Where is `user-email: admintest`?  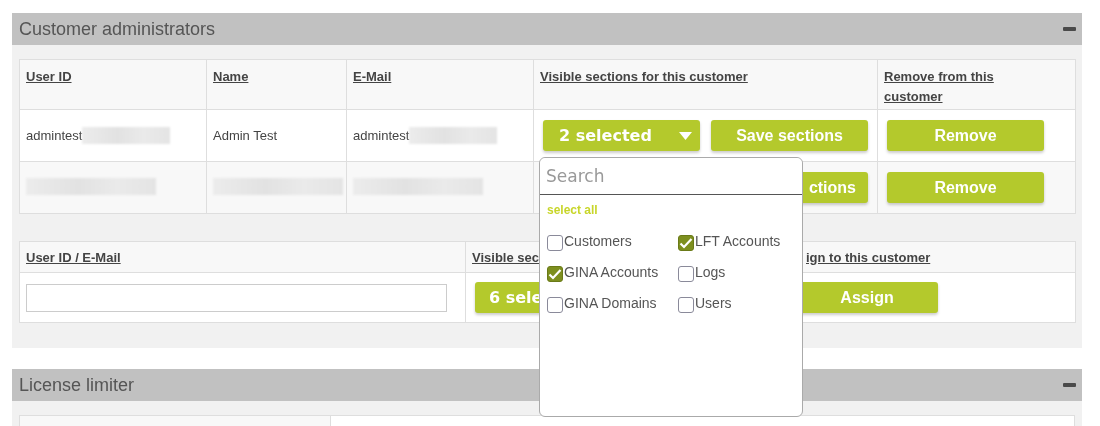 user-email: admintest is located at coordinates (381, 135).